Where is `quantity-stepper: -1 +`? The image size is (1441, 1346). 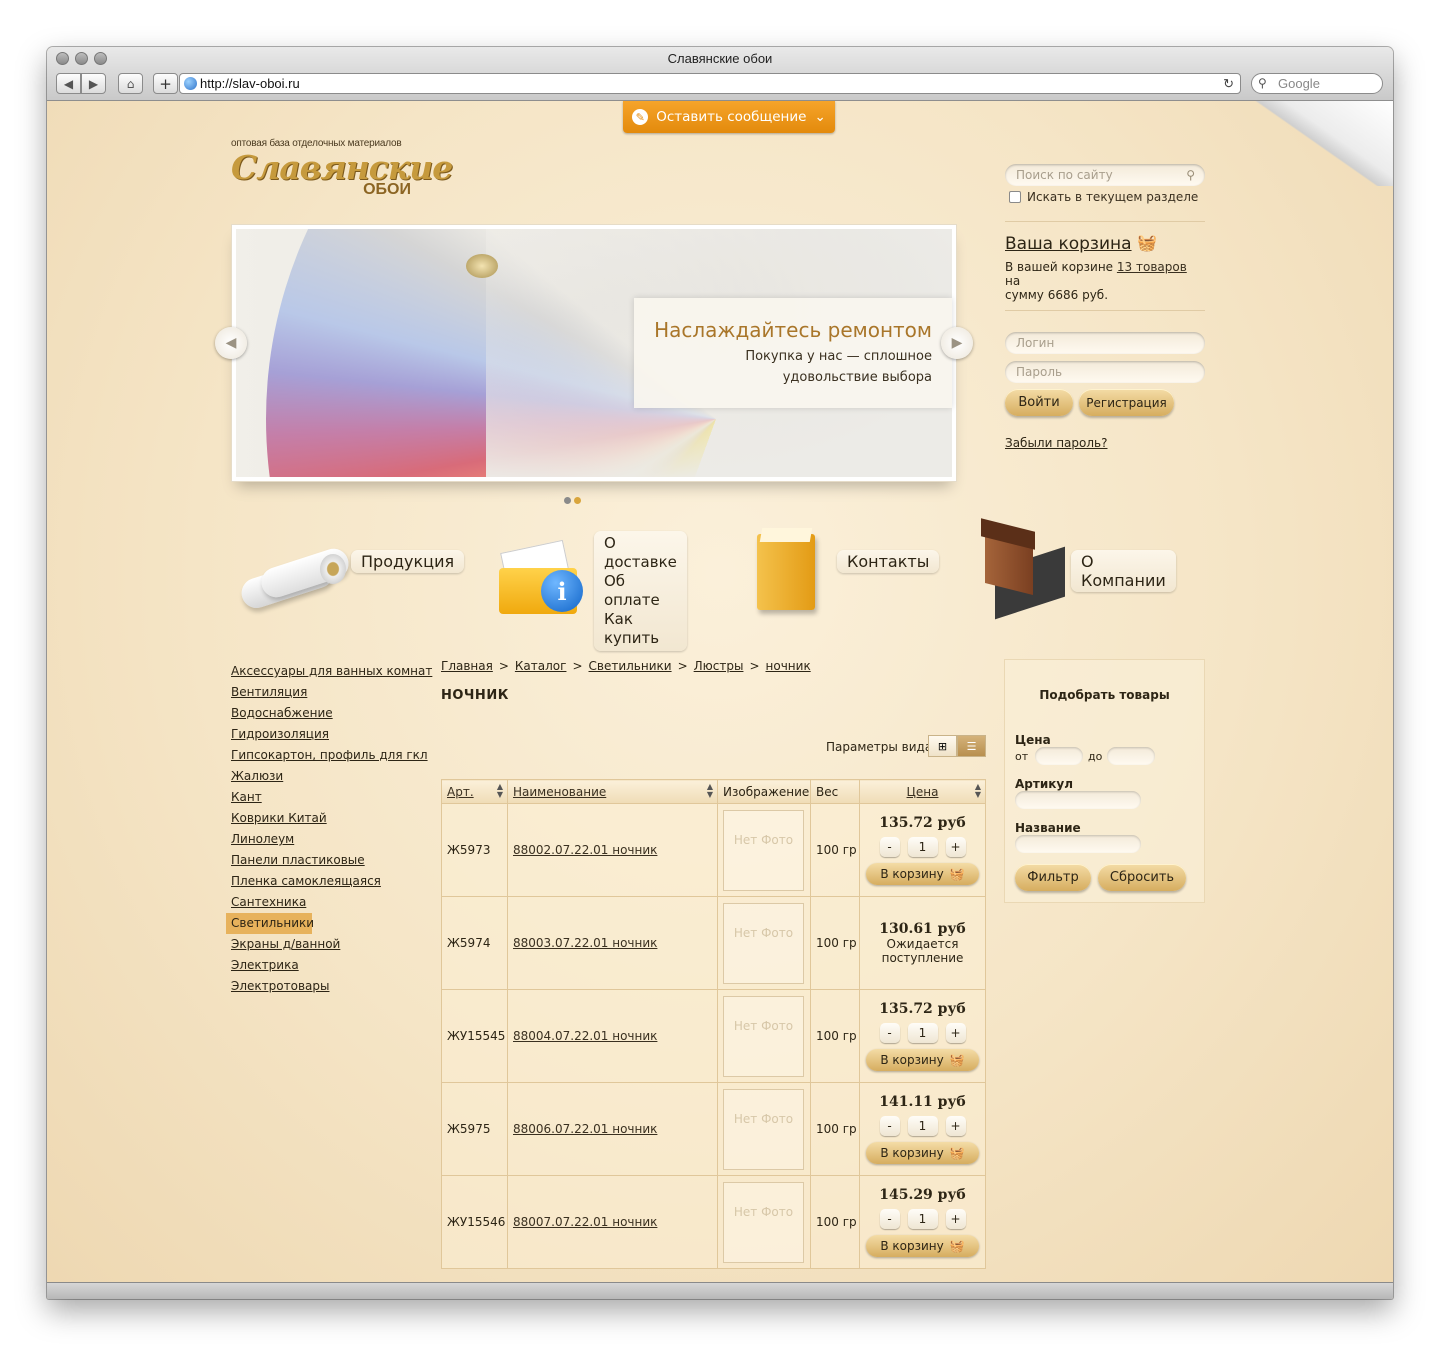
quantity-stepper: -1 + is located at coordinates (922, 1219).